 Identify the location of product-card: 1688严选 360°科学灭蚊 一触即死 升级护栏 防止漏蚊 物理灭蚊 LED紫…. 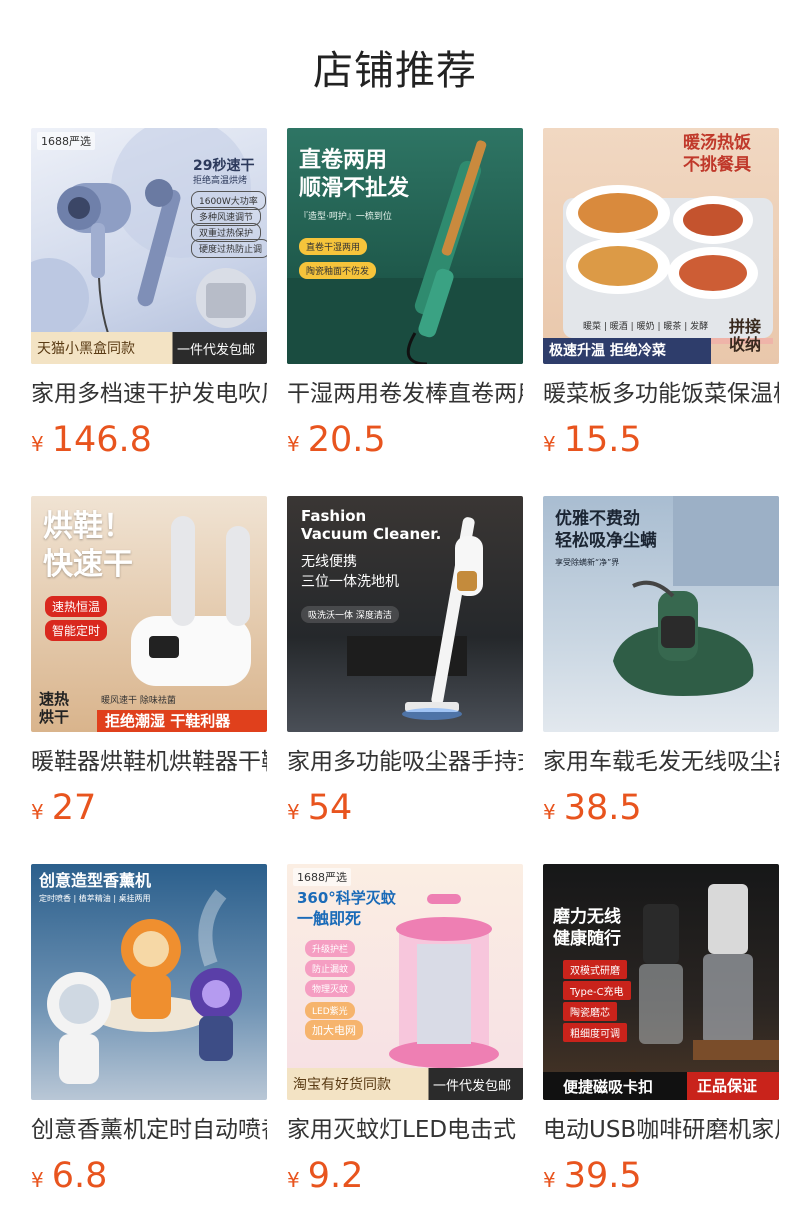
(405, 1048).